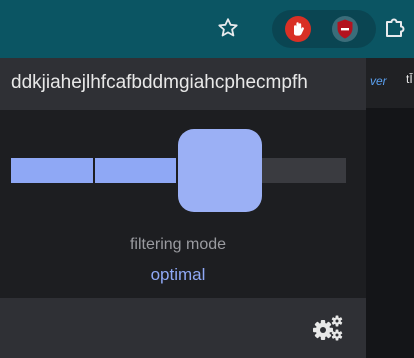 The height and width of the screenshot is (358, 414). I want to click on site-hostname: ddkjiahejlhfcafbddmgiahcphecmpfh, so click(159, 82).